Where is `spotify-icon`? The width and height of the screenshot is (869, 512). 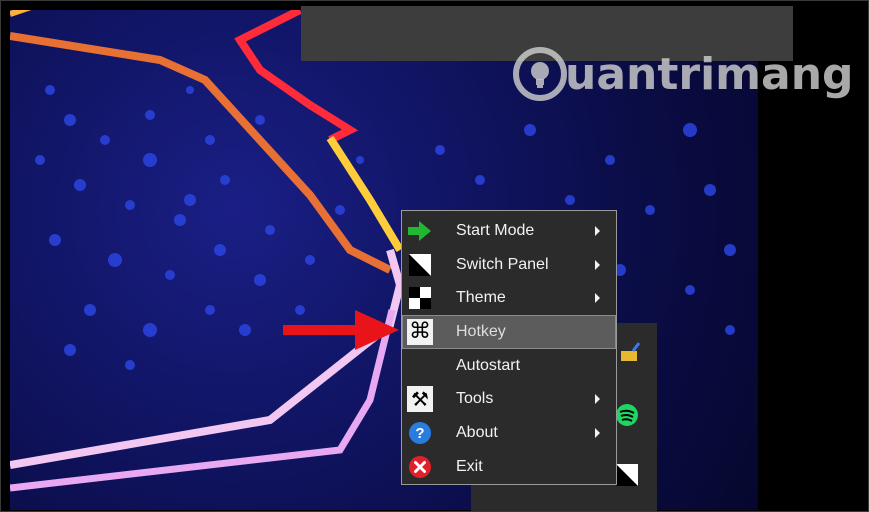
spotify-icon is located at coordinates (627, 415).